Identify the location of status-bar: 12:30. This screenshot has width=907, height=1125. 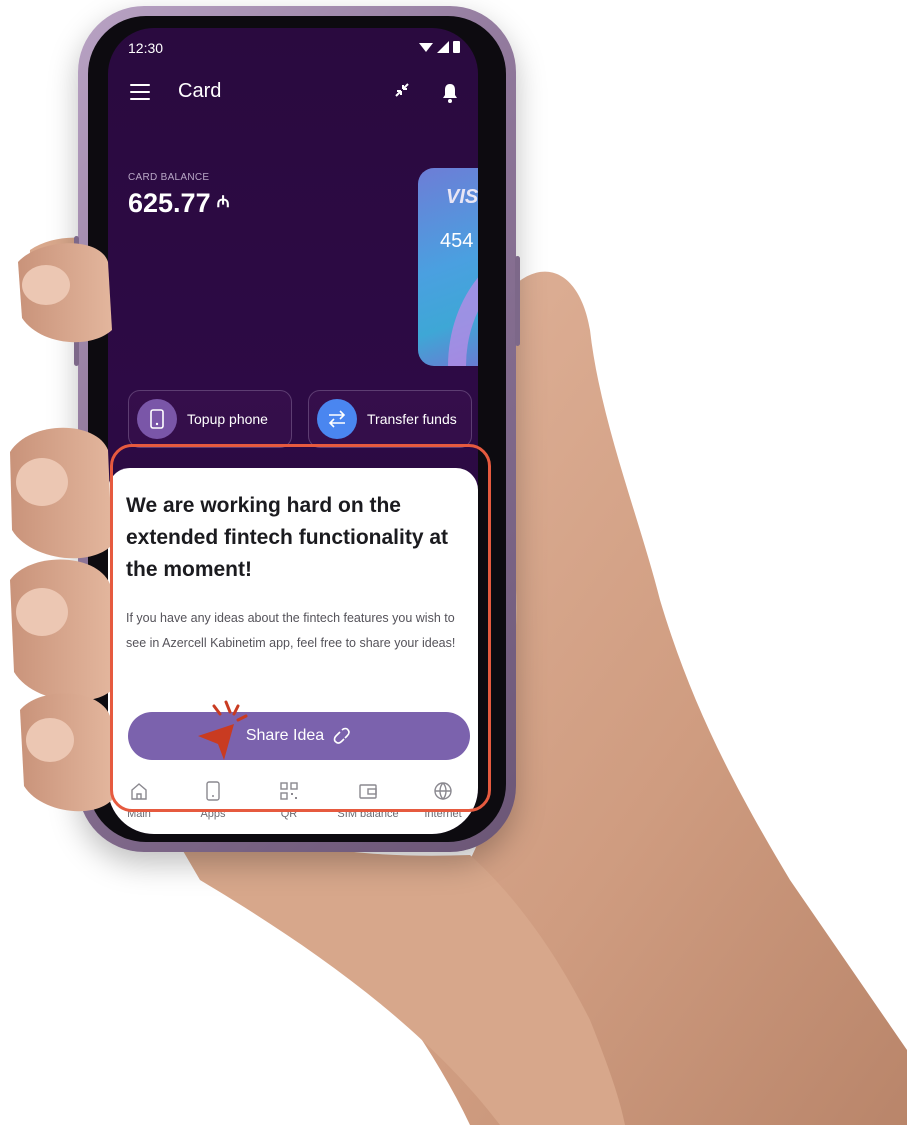
(294, 50).